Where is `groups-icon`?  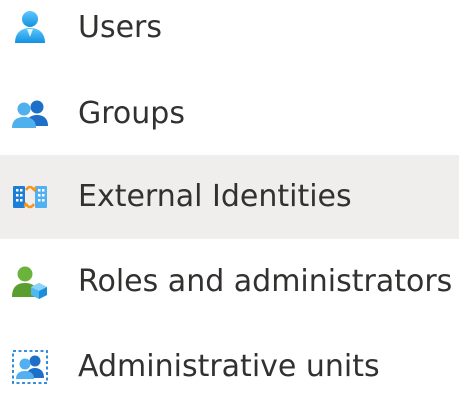
groups-icon is located at coordinates (30, 114).